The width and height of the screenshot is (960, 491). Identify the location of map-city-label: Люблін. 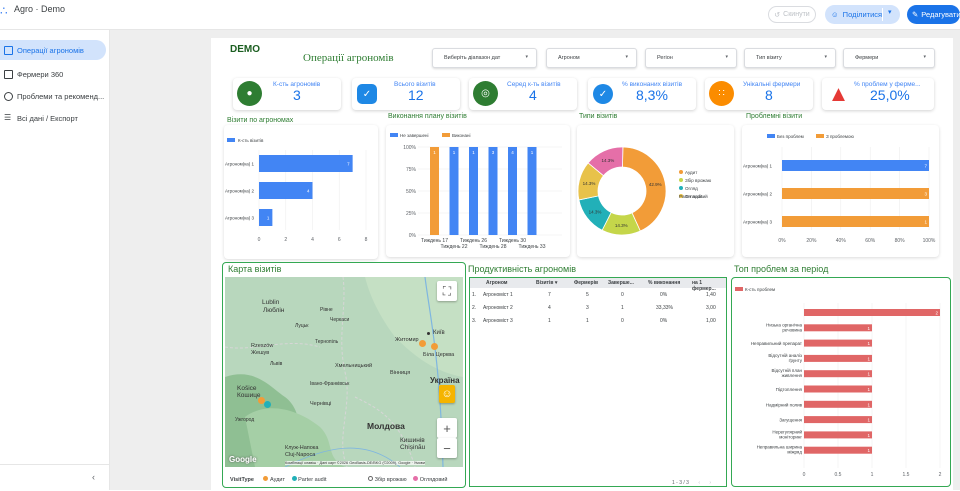
(274, 310).